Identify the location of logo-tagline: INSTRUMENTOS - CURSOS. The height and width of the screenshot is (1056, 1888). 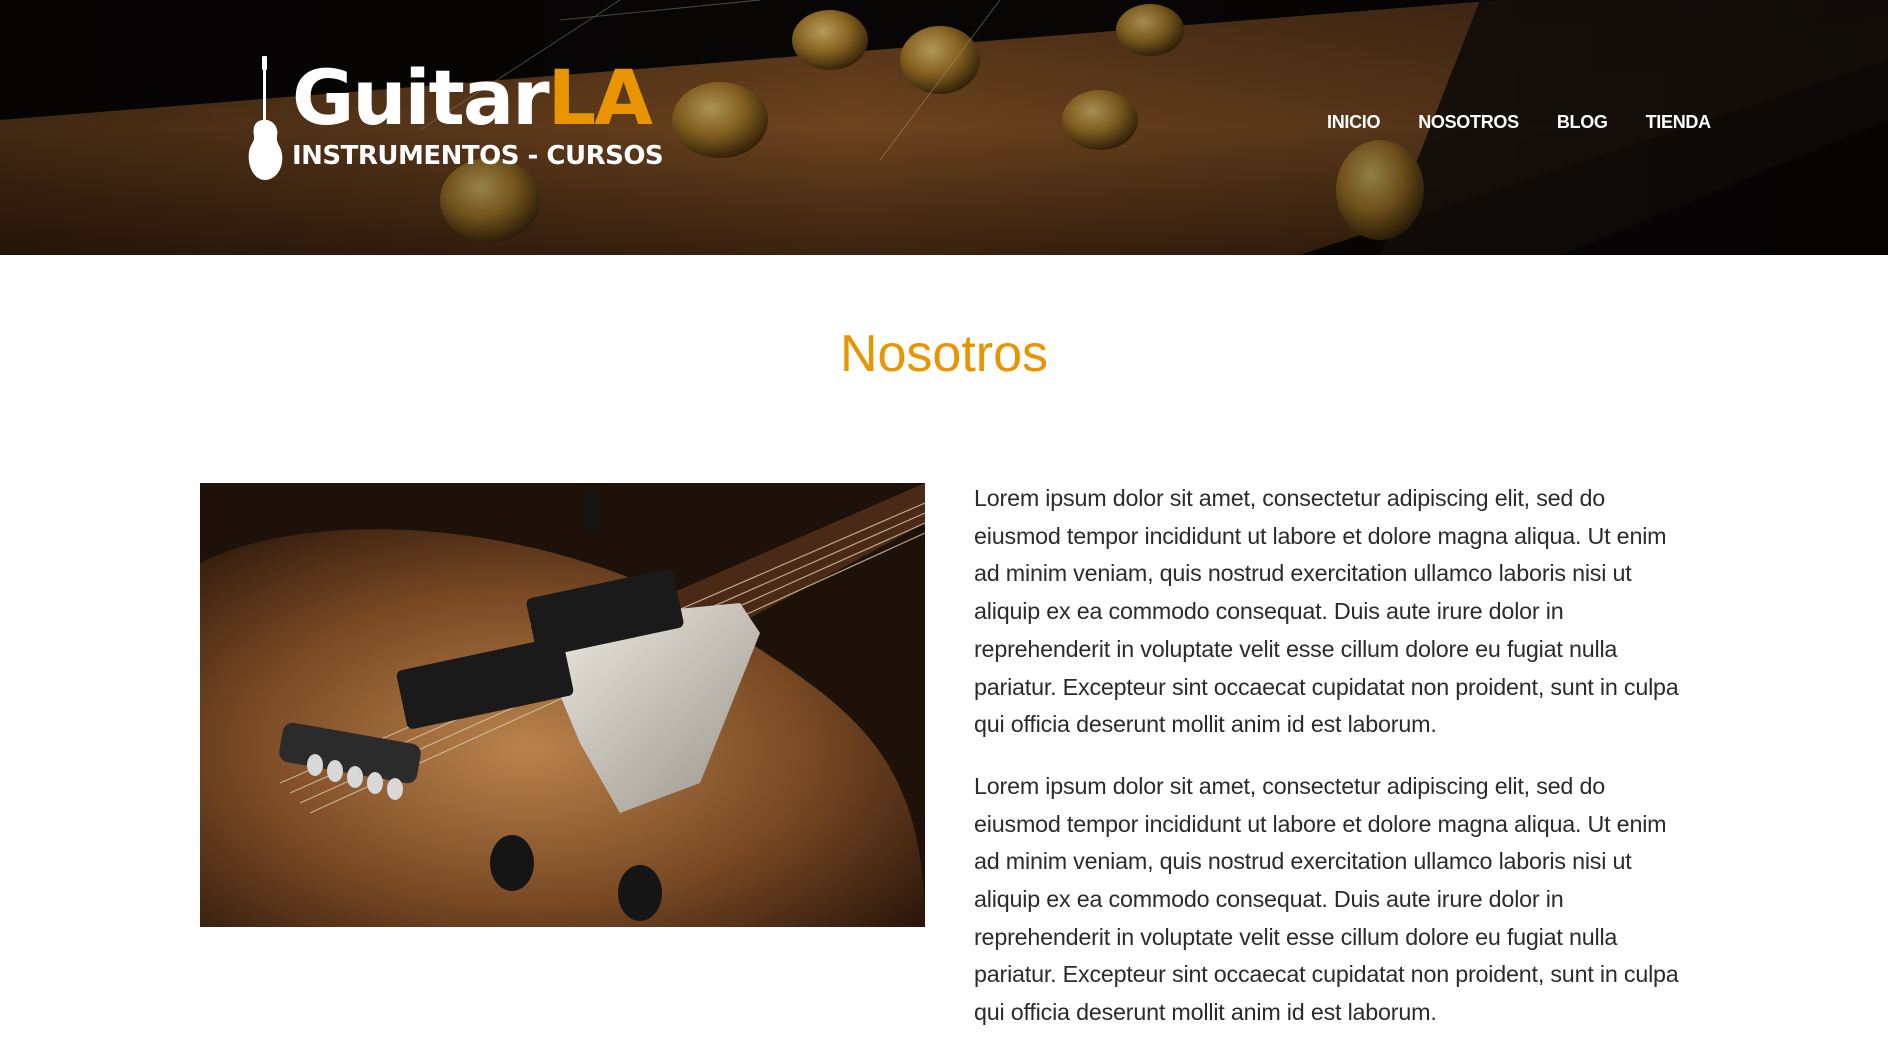
(478, 156).